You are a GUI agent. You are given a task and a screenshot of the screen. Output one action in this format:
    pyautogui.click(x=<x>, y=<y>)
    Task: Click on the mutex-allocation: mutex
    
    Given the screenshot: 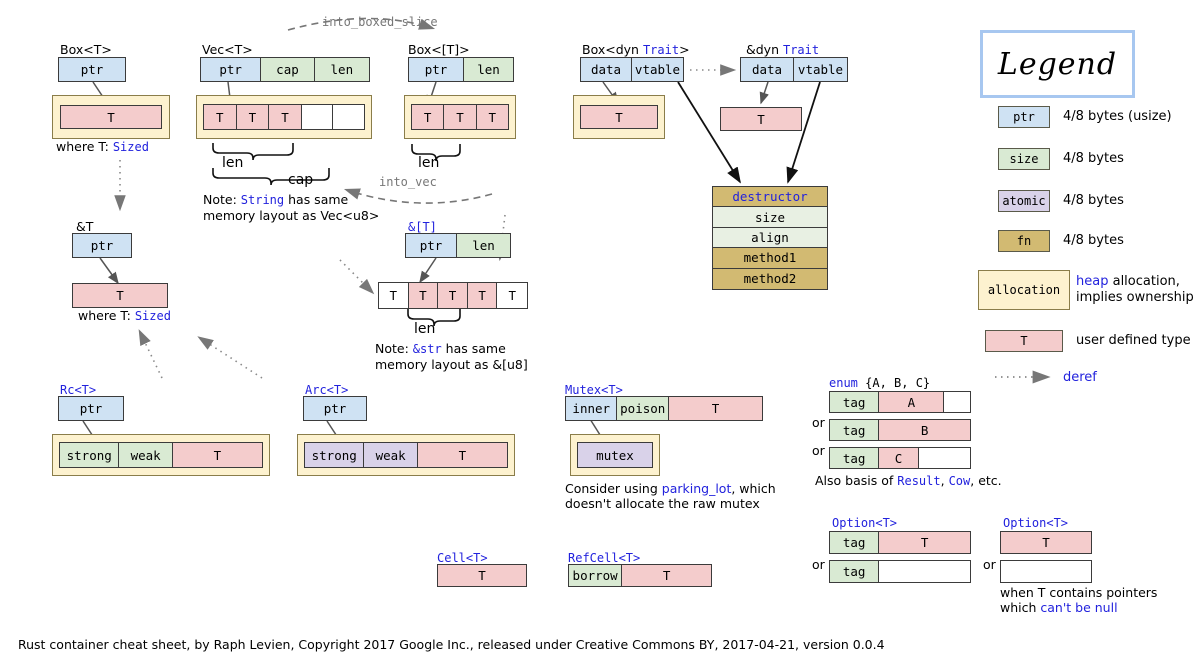 What is the action you would take?
    pyautogui.click(x=615, y=455)
    